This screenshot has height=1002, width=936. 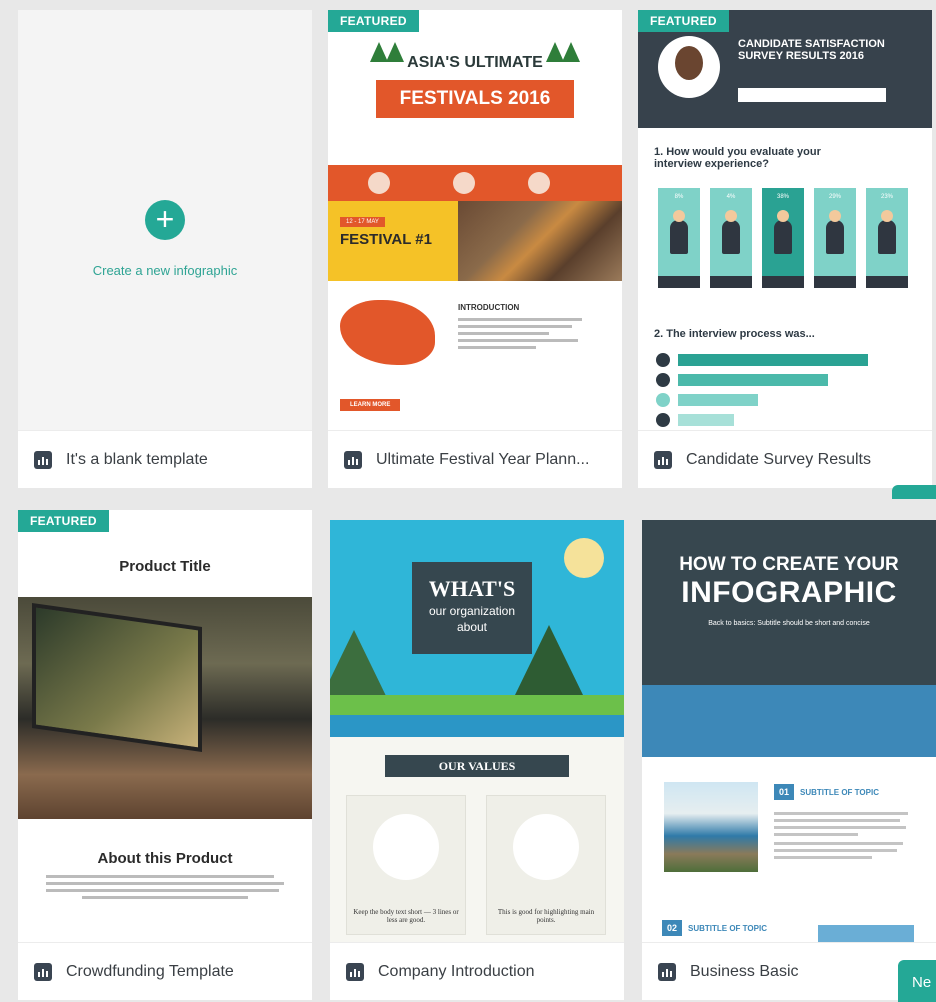 What do you see at coordinates (778, 459) in the screenshot?
I see `card-title: Candidate Survey Results` at bounding box center [778, 459].